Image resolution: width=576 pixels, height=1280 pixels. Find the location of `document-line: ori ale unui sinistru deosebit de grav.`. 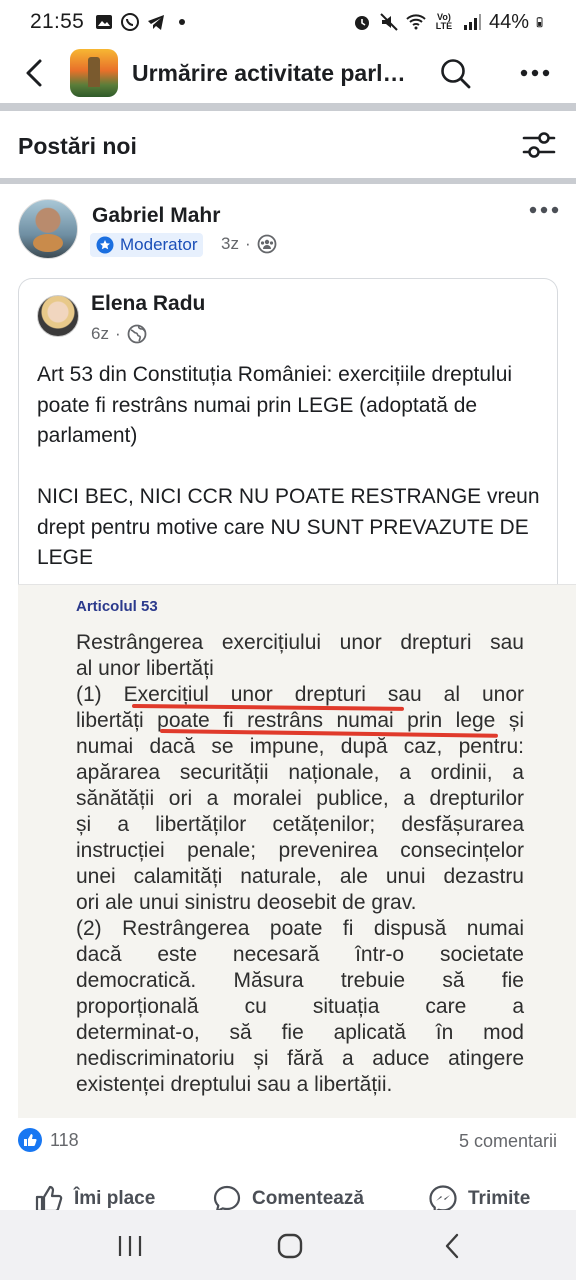

document-line: ori ale unui sinistru deosebit de grav. is located at coordinates (246, 902).